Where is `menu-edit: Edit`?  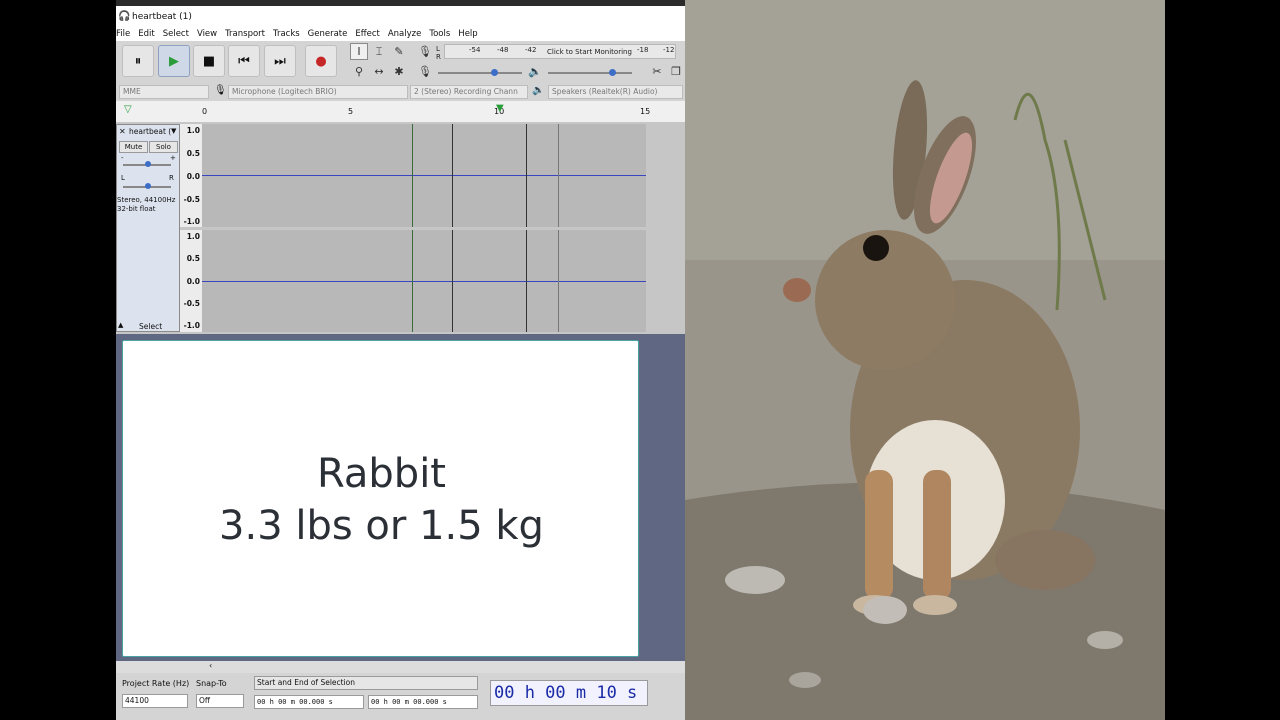 menu-edit: Edit is located at coordinates (146, 34).